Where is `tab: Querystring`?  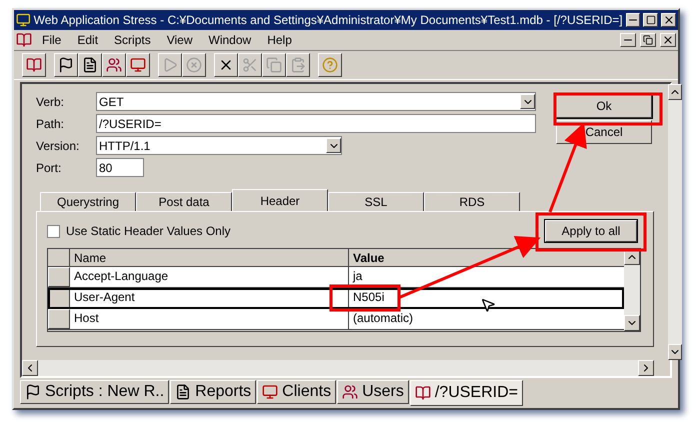 tab: Querystring is located at coordinates (88, 201).